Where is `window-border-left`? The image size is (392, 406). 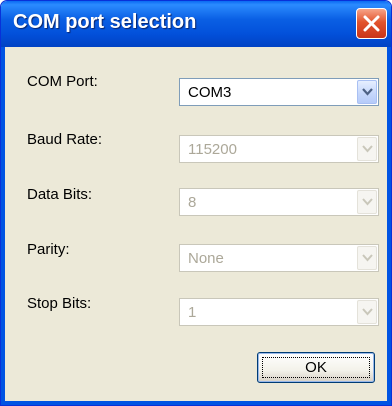
window-border-left is located at coordinates (3, 226).